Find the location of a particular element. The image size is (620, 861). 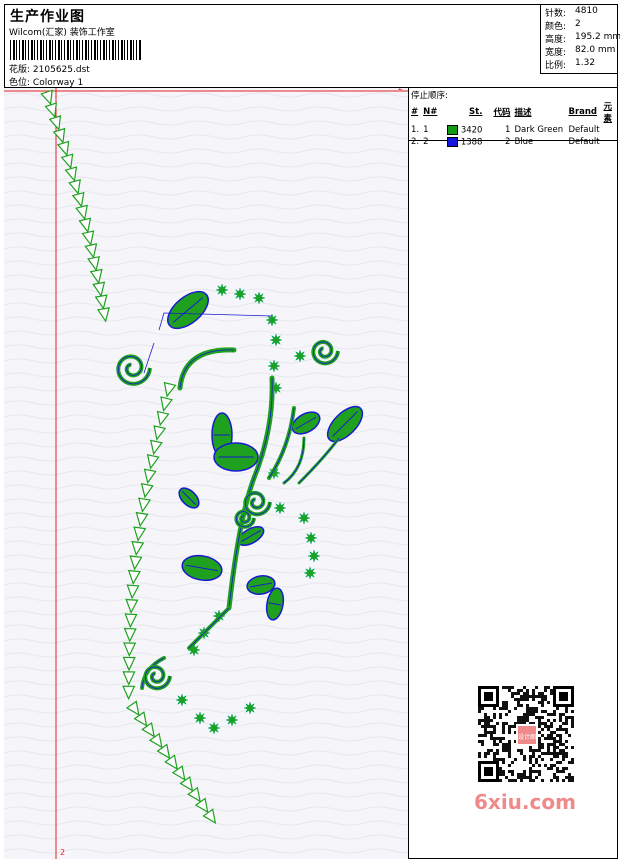

col-header: # is located at coordinates (415, 112).